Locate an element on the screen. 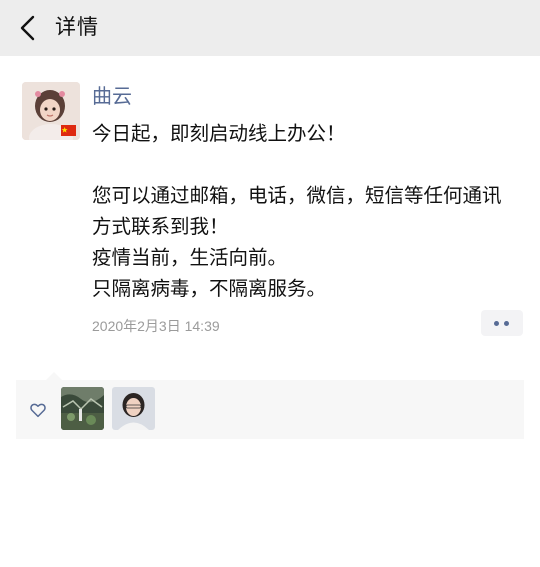 The image size is (540, 567). likes-section is located at coordinates (270, 405).